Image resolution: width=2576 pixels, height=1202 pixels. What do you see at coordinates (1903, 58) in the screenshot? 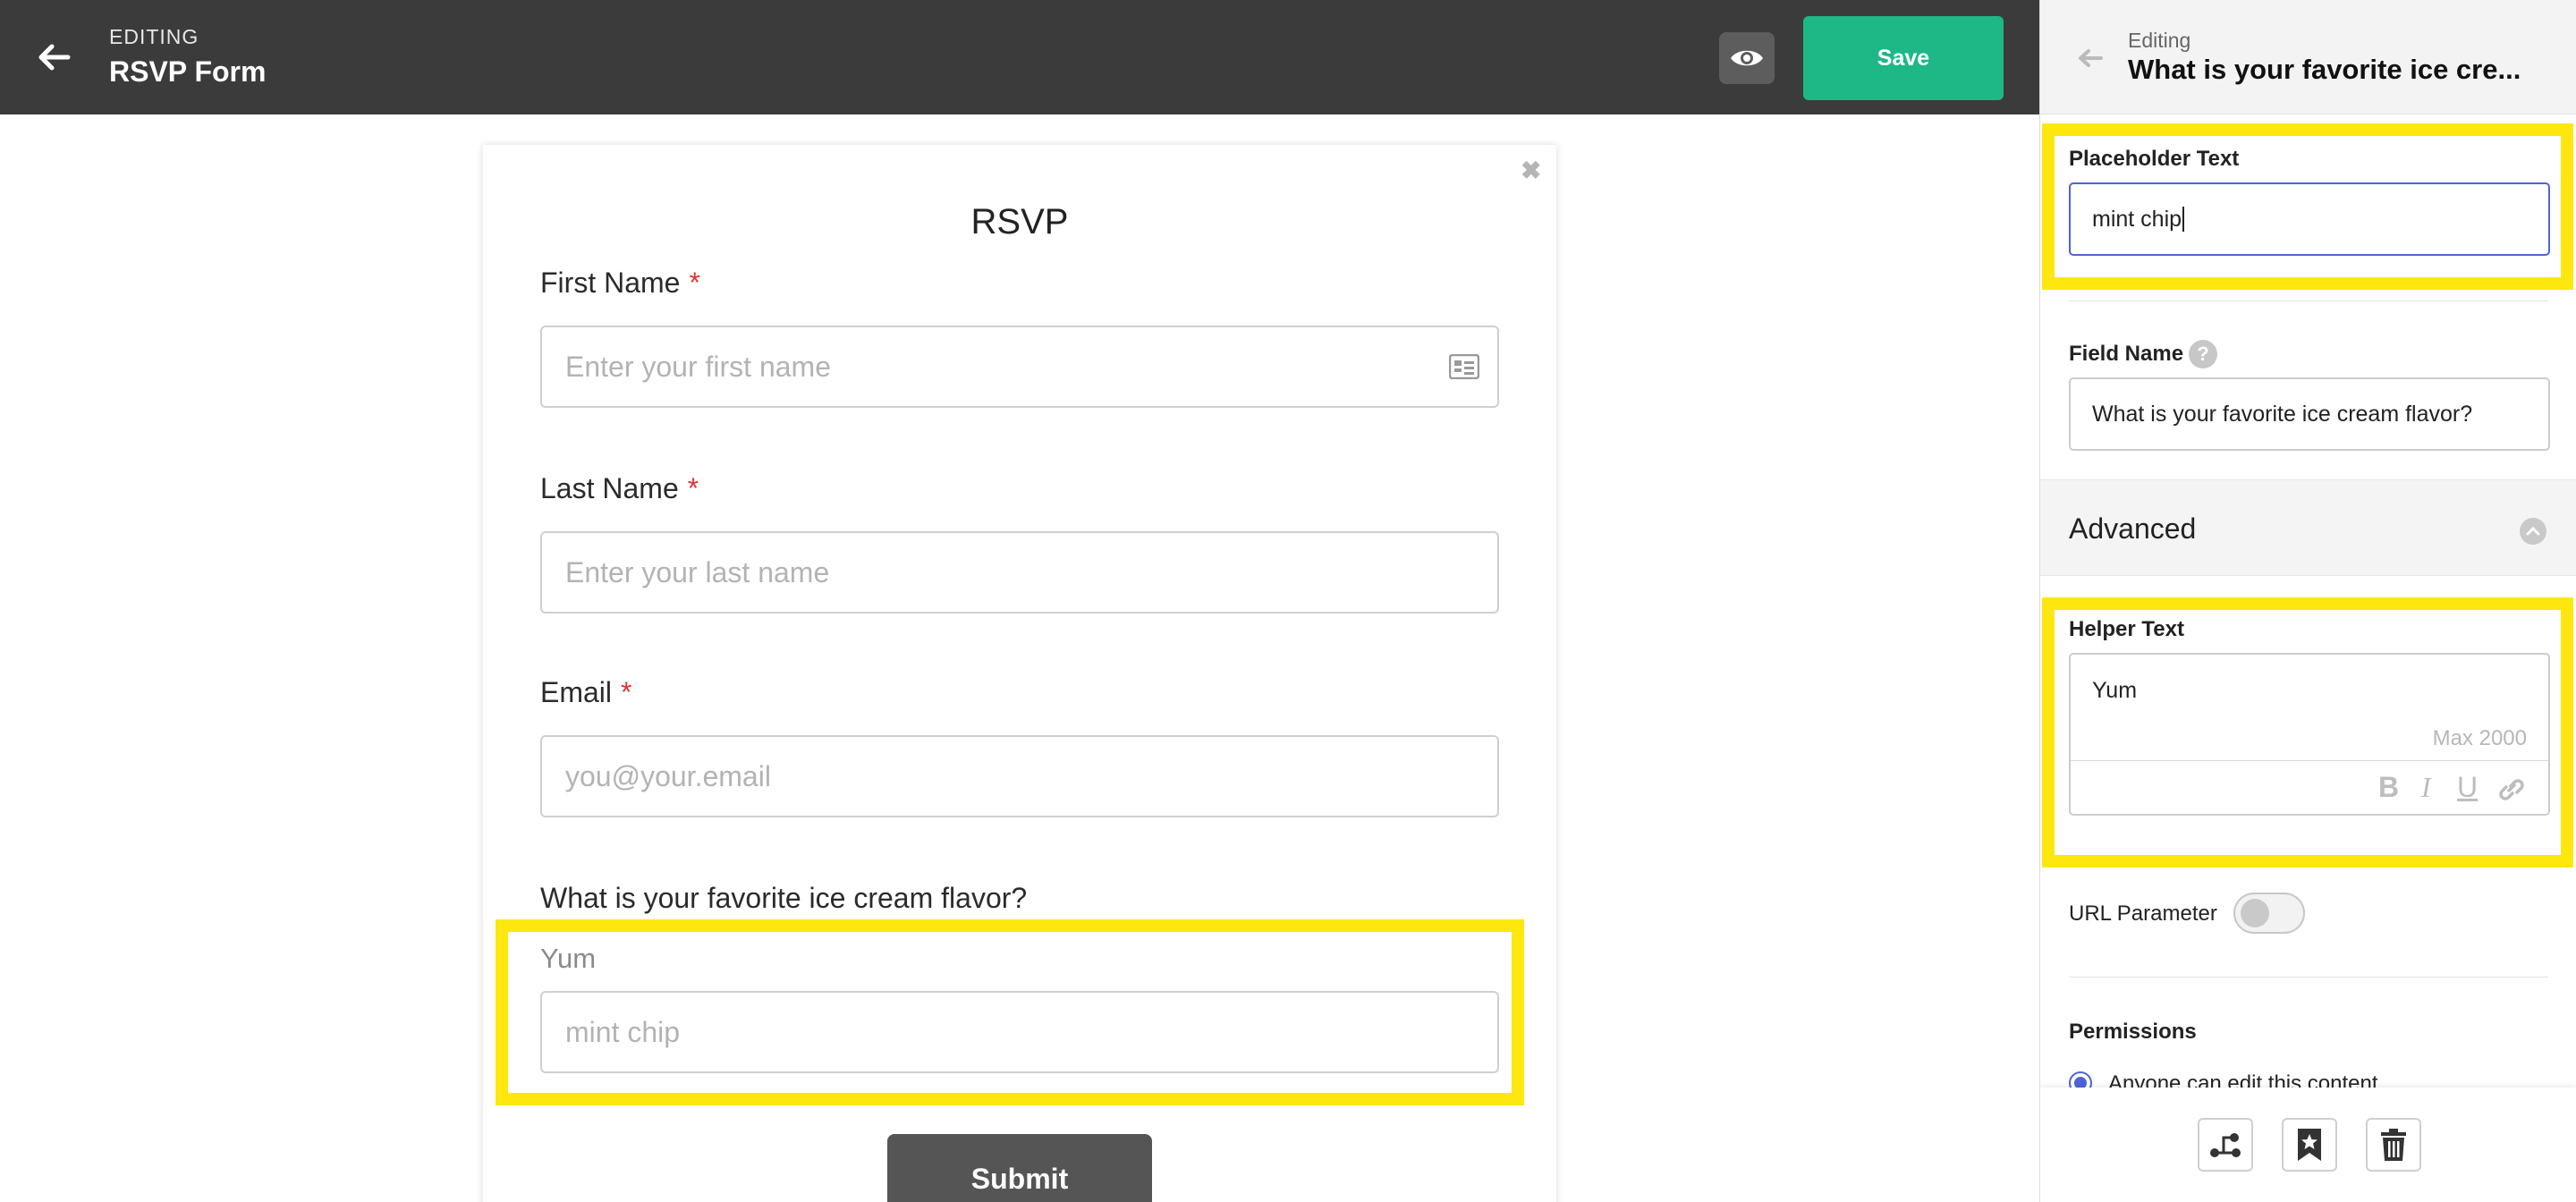
I see `save-button: Save` at bounding box center [1903, 58].